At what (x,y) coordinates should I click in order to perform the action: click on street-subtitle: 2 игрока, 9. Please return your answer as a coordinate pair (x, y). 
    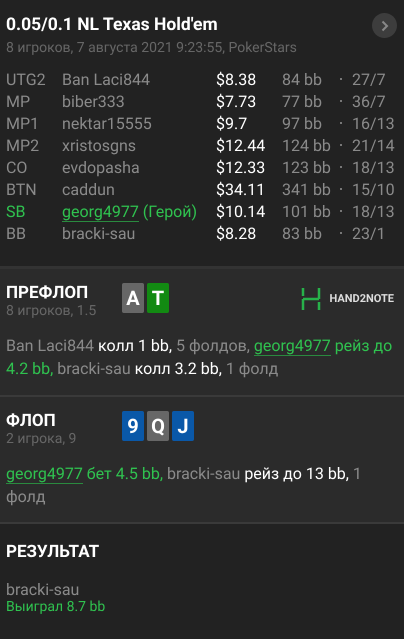
    Looking at the image, I should click on (42, 439).